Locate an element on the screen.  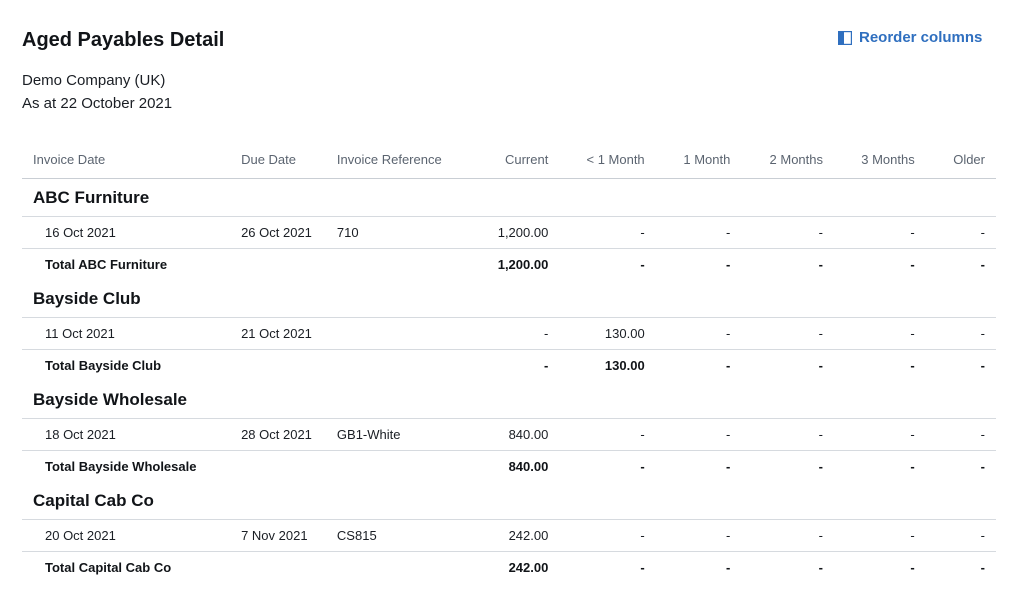
current-cell: - is located at coordinates (508, 333).